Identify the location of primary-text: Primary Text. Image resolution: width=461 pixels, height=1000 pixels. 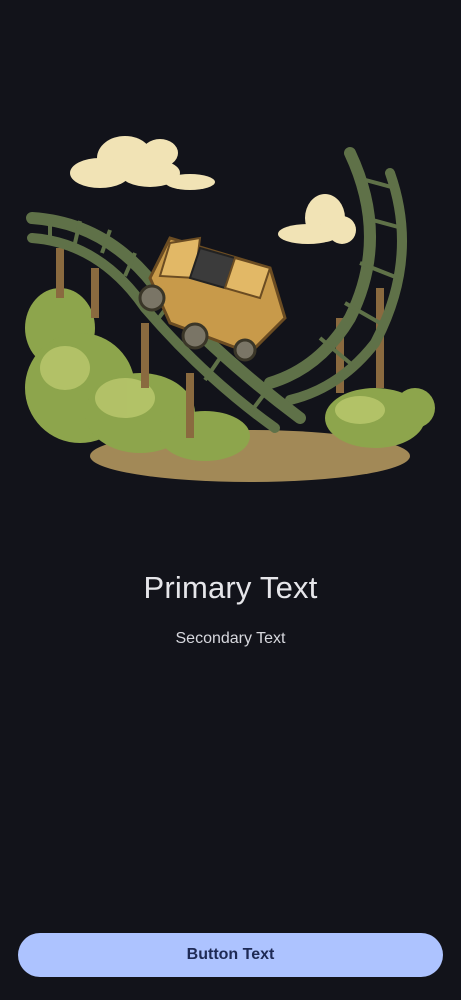
(230, 587).